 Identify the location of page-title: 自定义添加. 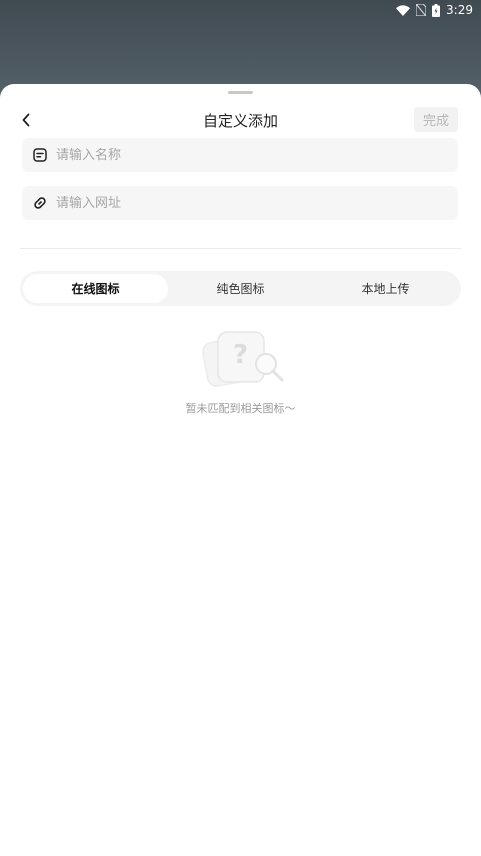
(240, 121).